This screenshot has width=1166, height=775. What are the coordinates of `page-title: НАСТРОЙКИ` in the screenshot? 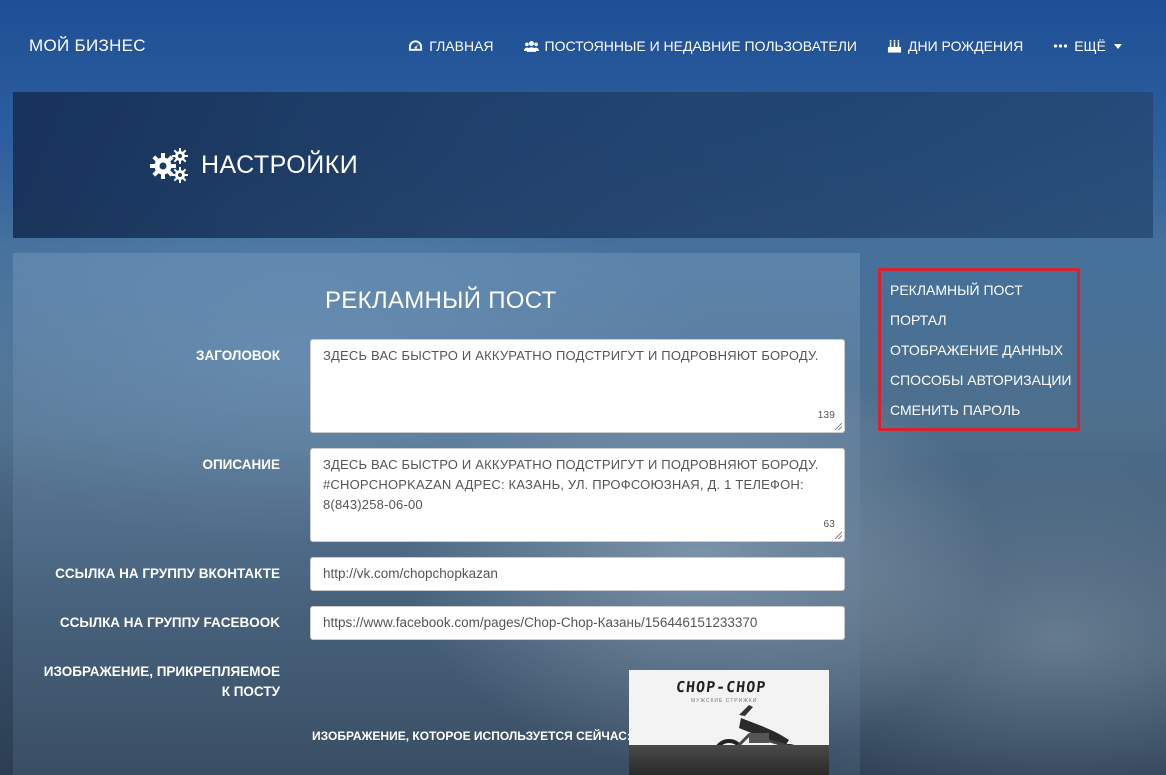 It's located at (253, 165).